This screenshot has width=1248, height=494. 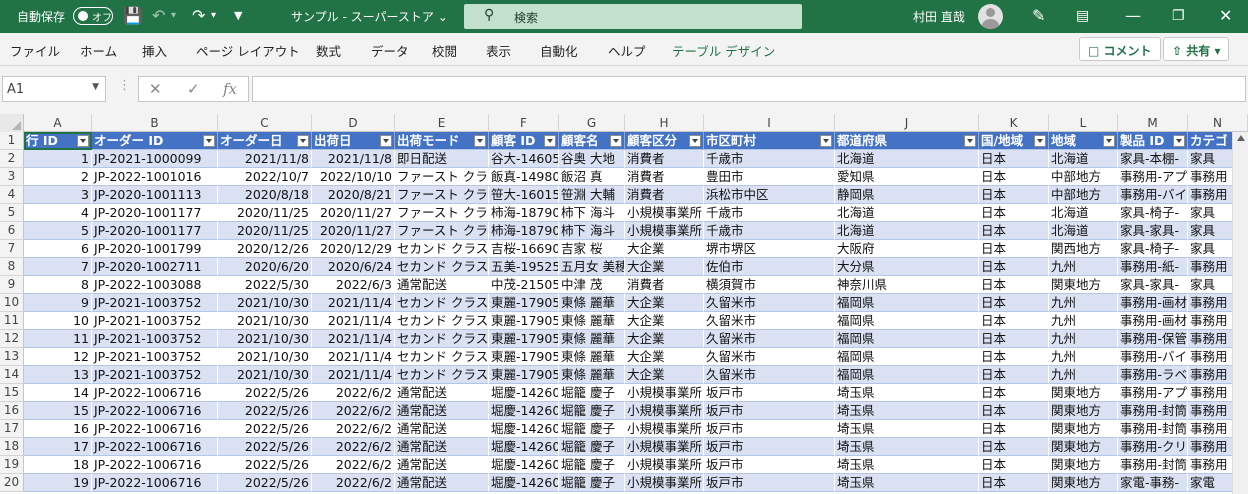 I want to click on row-header: 3, so click(x=12, y=177).